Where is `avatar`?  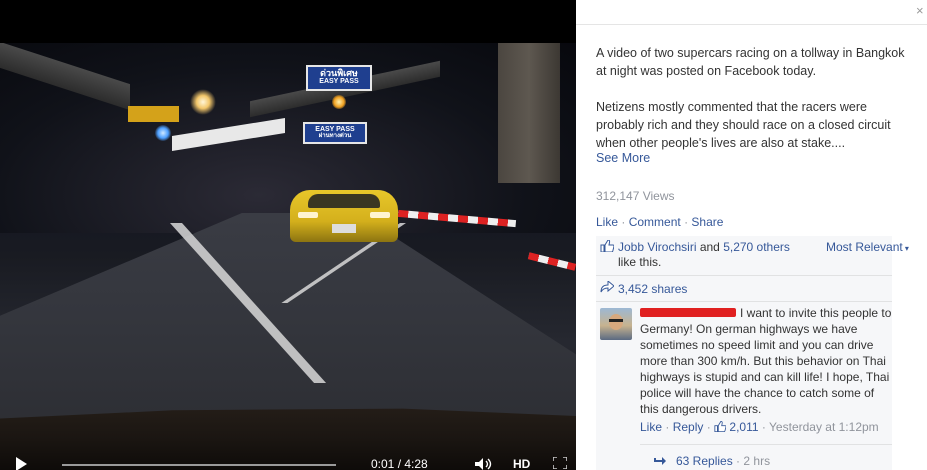 avatar is located at coordinates (616, 324).